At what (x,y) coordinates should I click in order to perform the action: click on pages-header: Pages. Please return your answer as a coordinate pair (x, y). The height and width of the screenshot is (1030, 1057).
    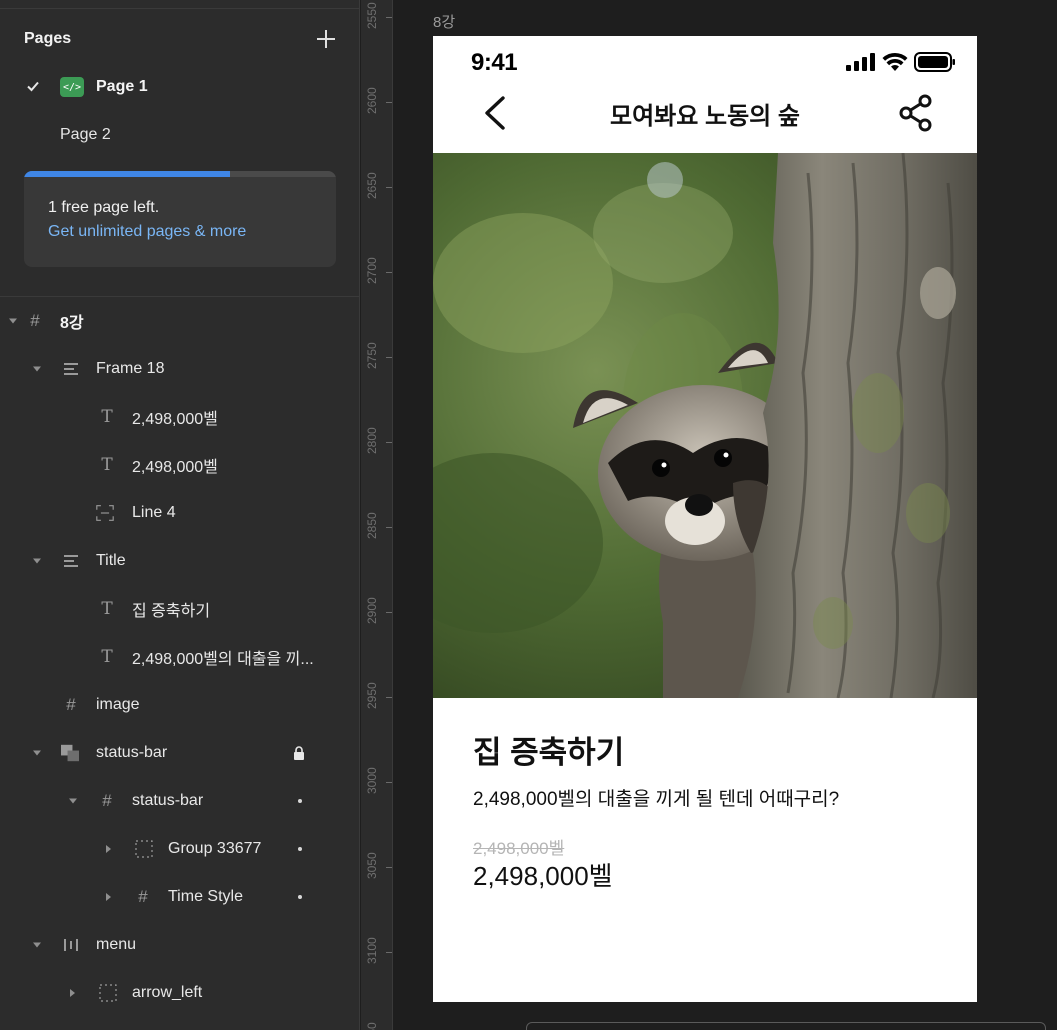
    Looking at the image, I should click on (180, 39).